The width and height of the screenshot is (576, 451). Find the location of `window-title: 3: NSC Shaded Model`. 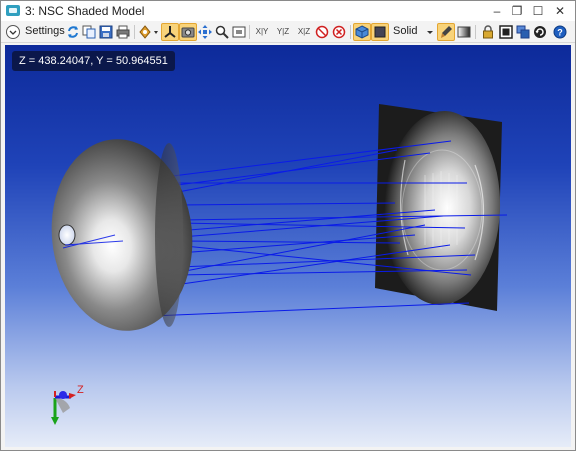

window-title: 3: NSC Shaded Model is located at coordinates (85, 11).